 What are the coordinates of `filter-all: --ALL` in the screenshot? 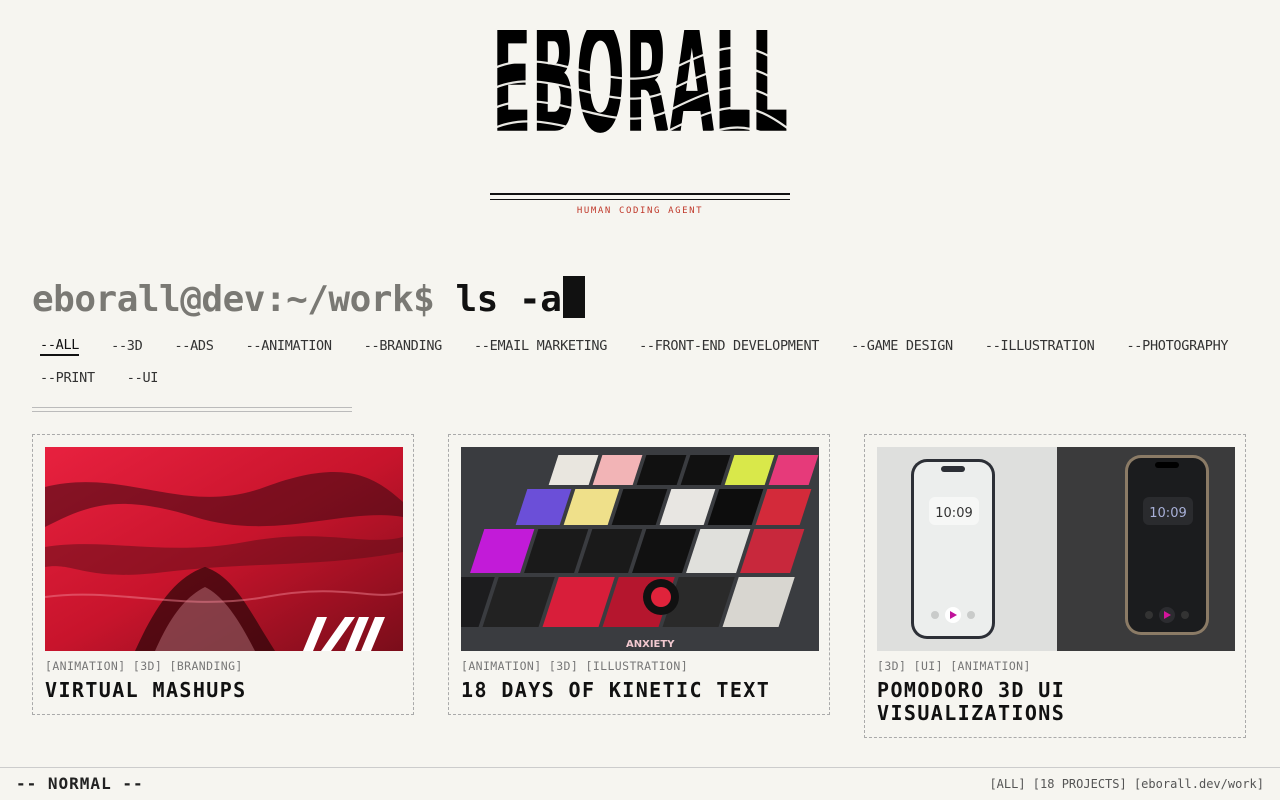 It's located at (59, 346).